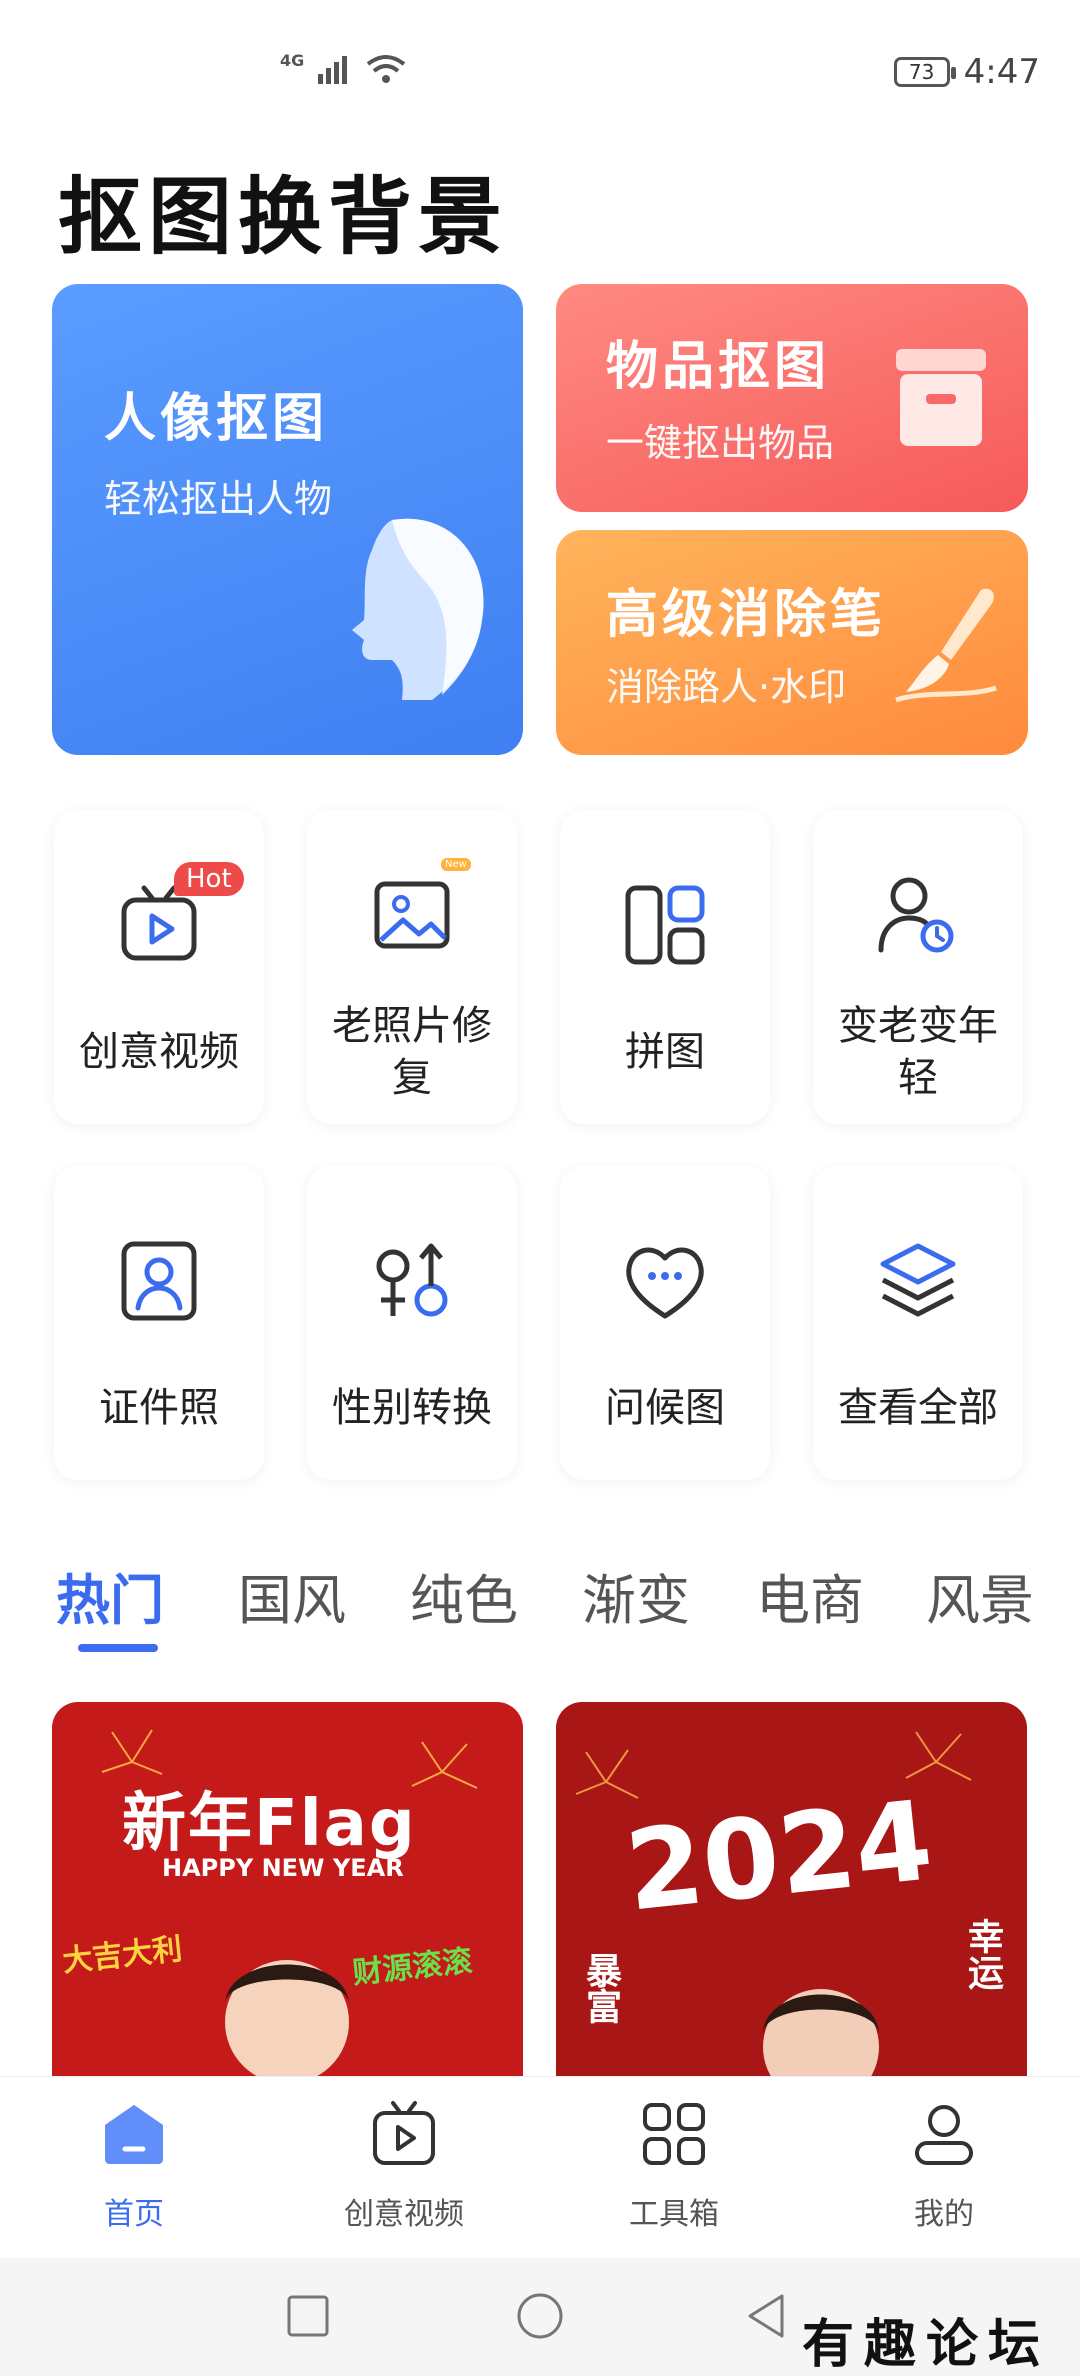  Describe the element at coordinates (636, 1595) in the screenshot. I see `tab-gradient: 渐变` at that location.